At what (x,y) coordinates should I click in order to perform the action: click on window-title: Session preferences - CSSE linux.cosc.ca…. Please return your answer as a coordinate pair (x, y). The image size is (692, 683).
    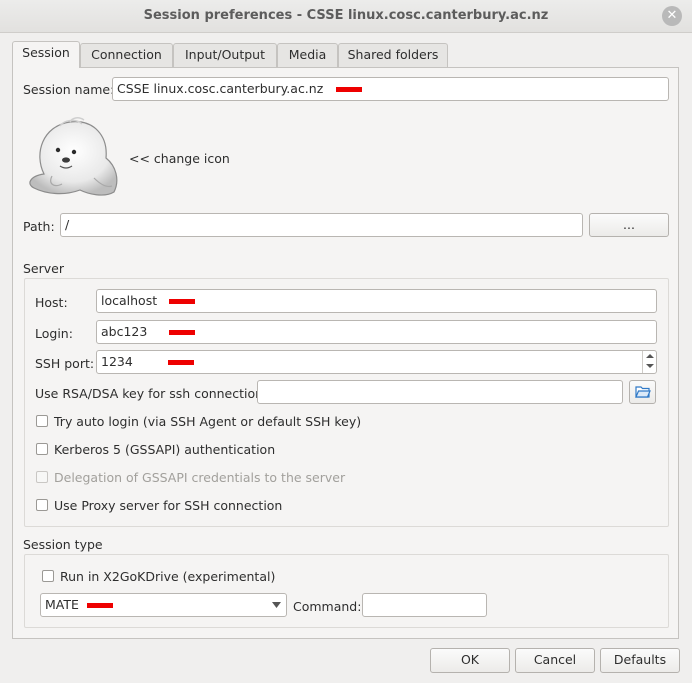
    Looking at the image, I should click on (346, 15).